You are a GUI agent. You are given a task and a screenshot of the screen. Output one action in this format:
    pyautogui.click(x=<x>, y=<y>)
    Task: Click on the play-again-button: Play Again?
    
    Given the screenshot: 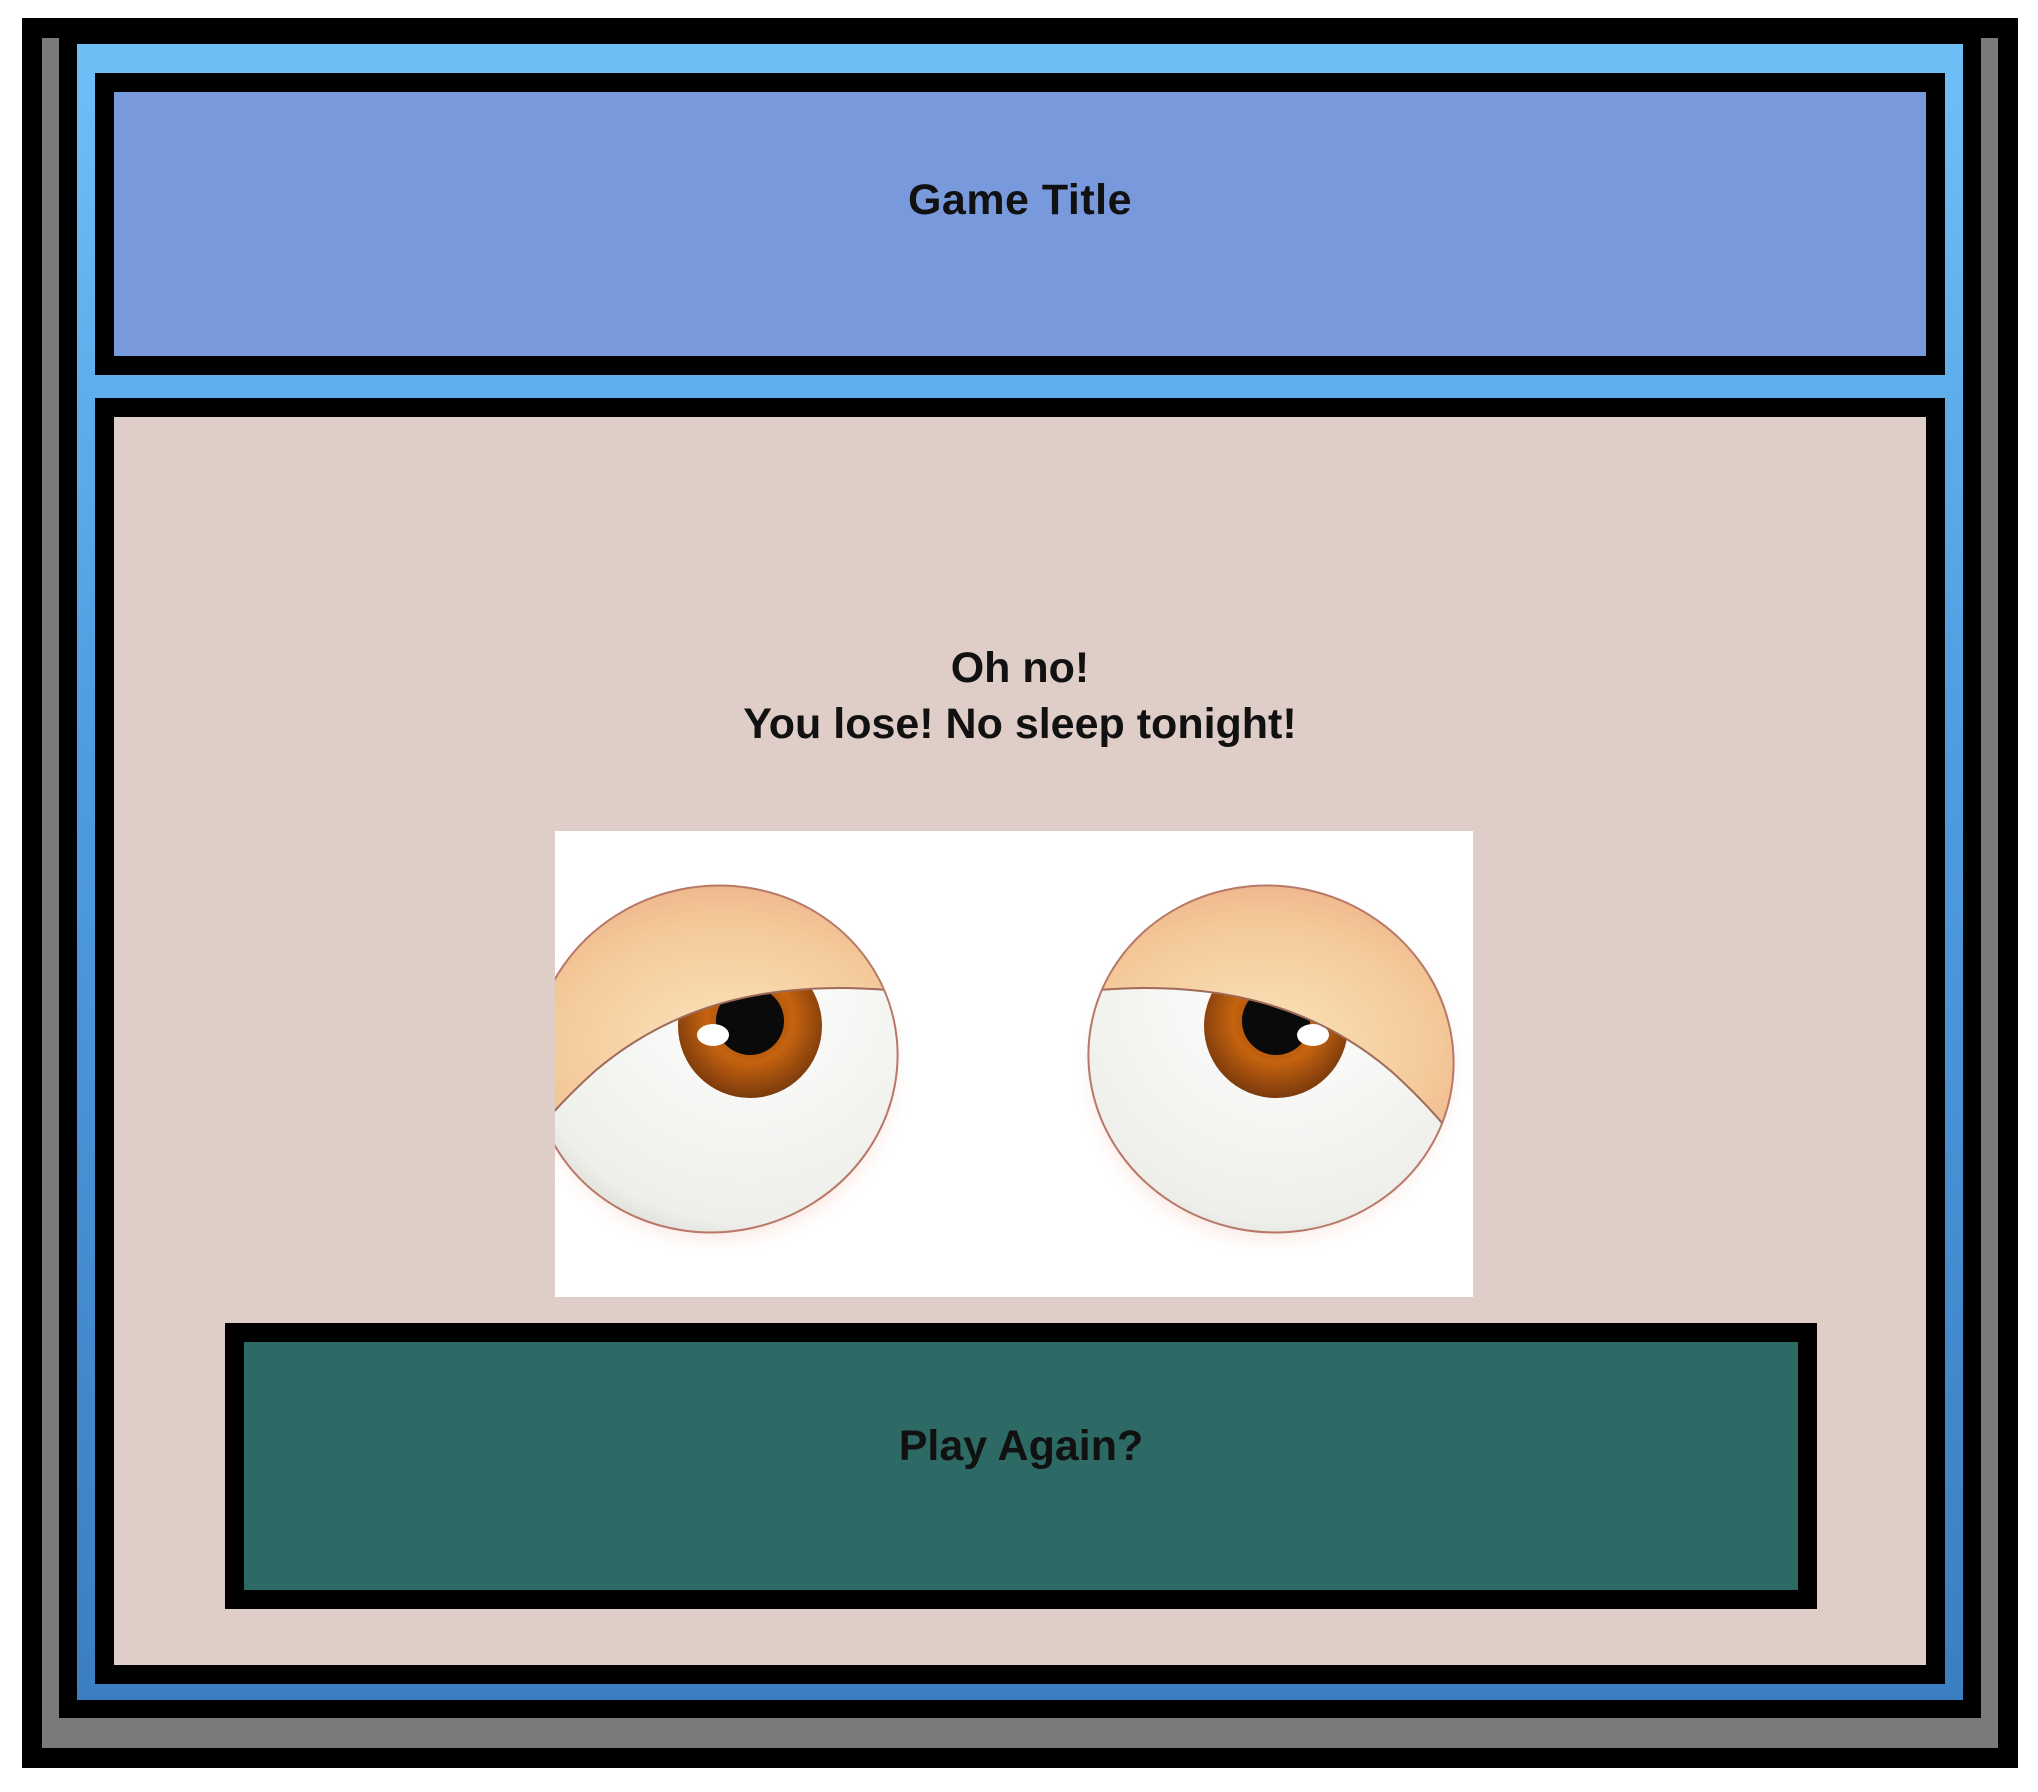 What is the action you would take?
    pyautogui.click(x=1021, y=1466)
    